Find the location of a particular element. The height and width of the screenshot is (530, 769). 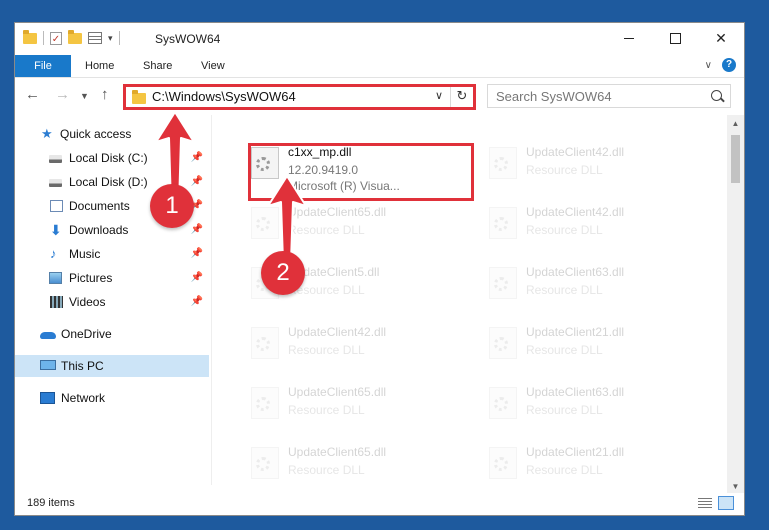

onedrive-icon is located at coordinates (48, 335).